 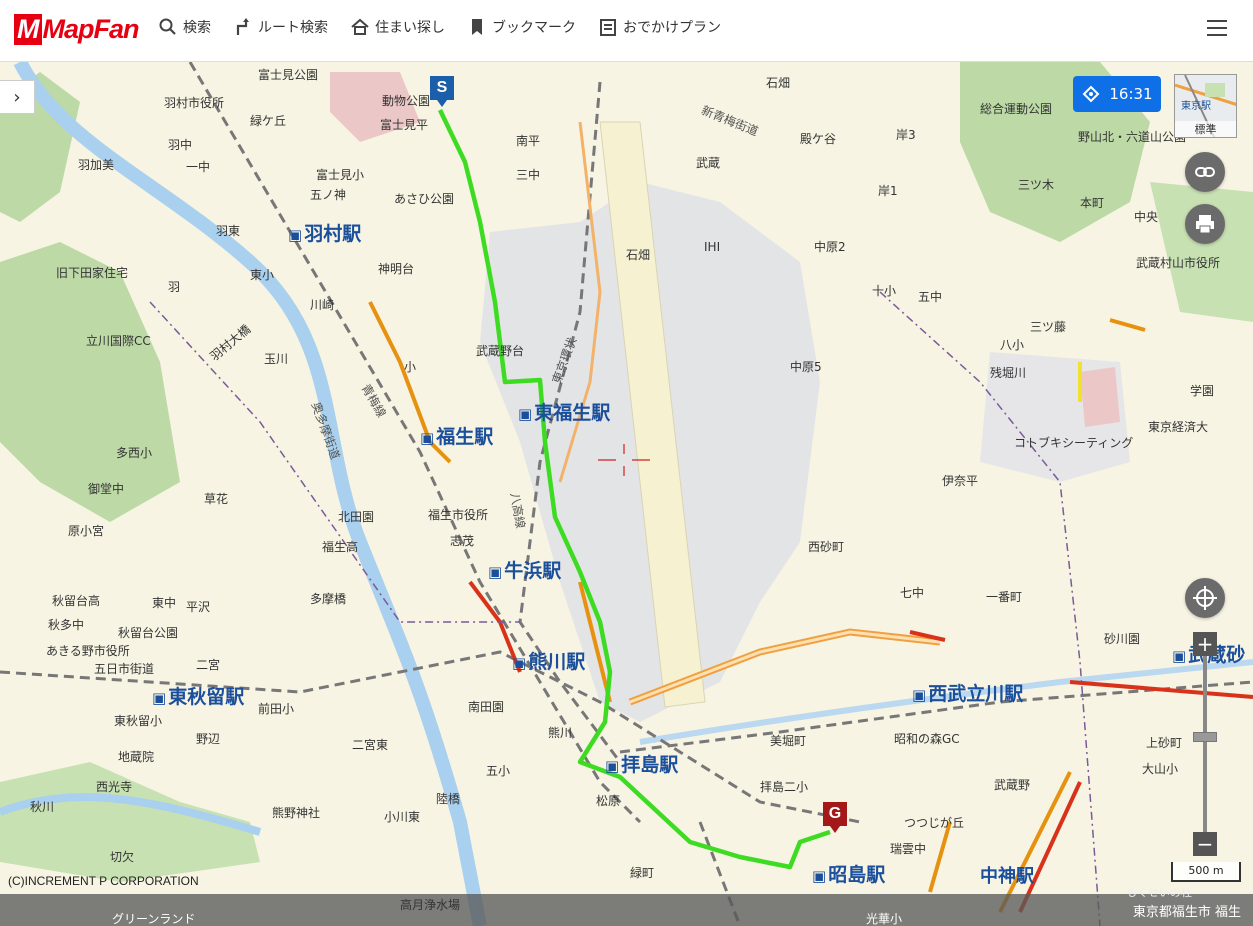 I want to click on map-label: 秋多中, so click(x=66, y=625).